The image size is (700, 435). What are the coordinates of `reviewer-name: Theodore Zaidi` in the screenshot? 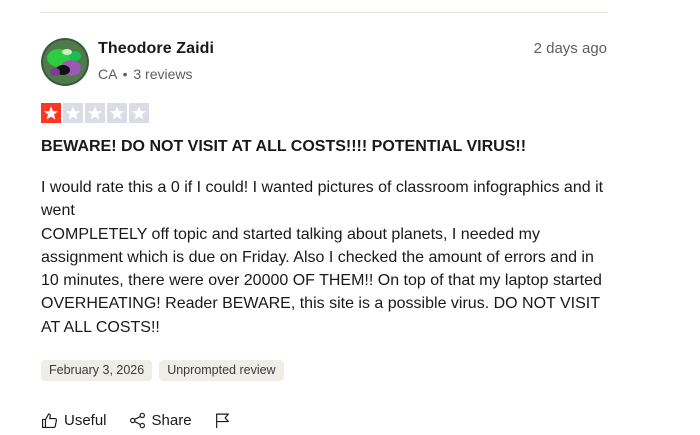 It's located at (156, 49).